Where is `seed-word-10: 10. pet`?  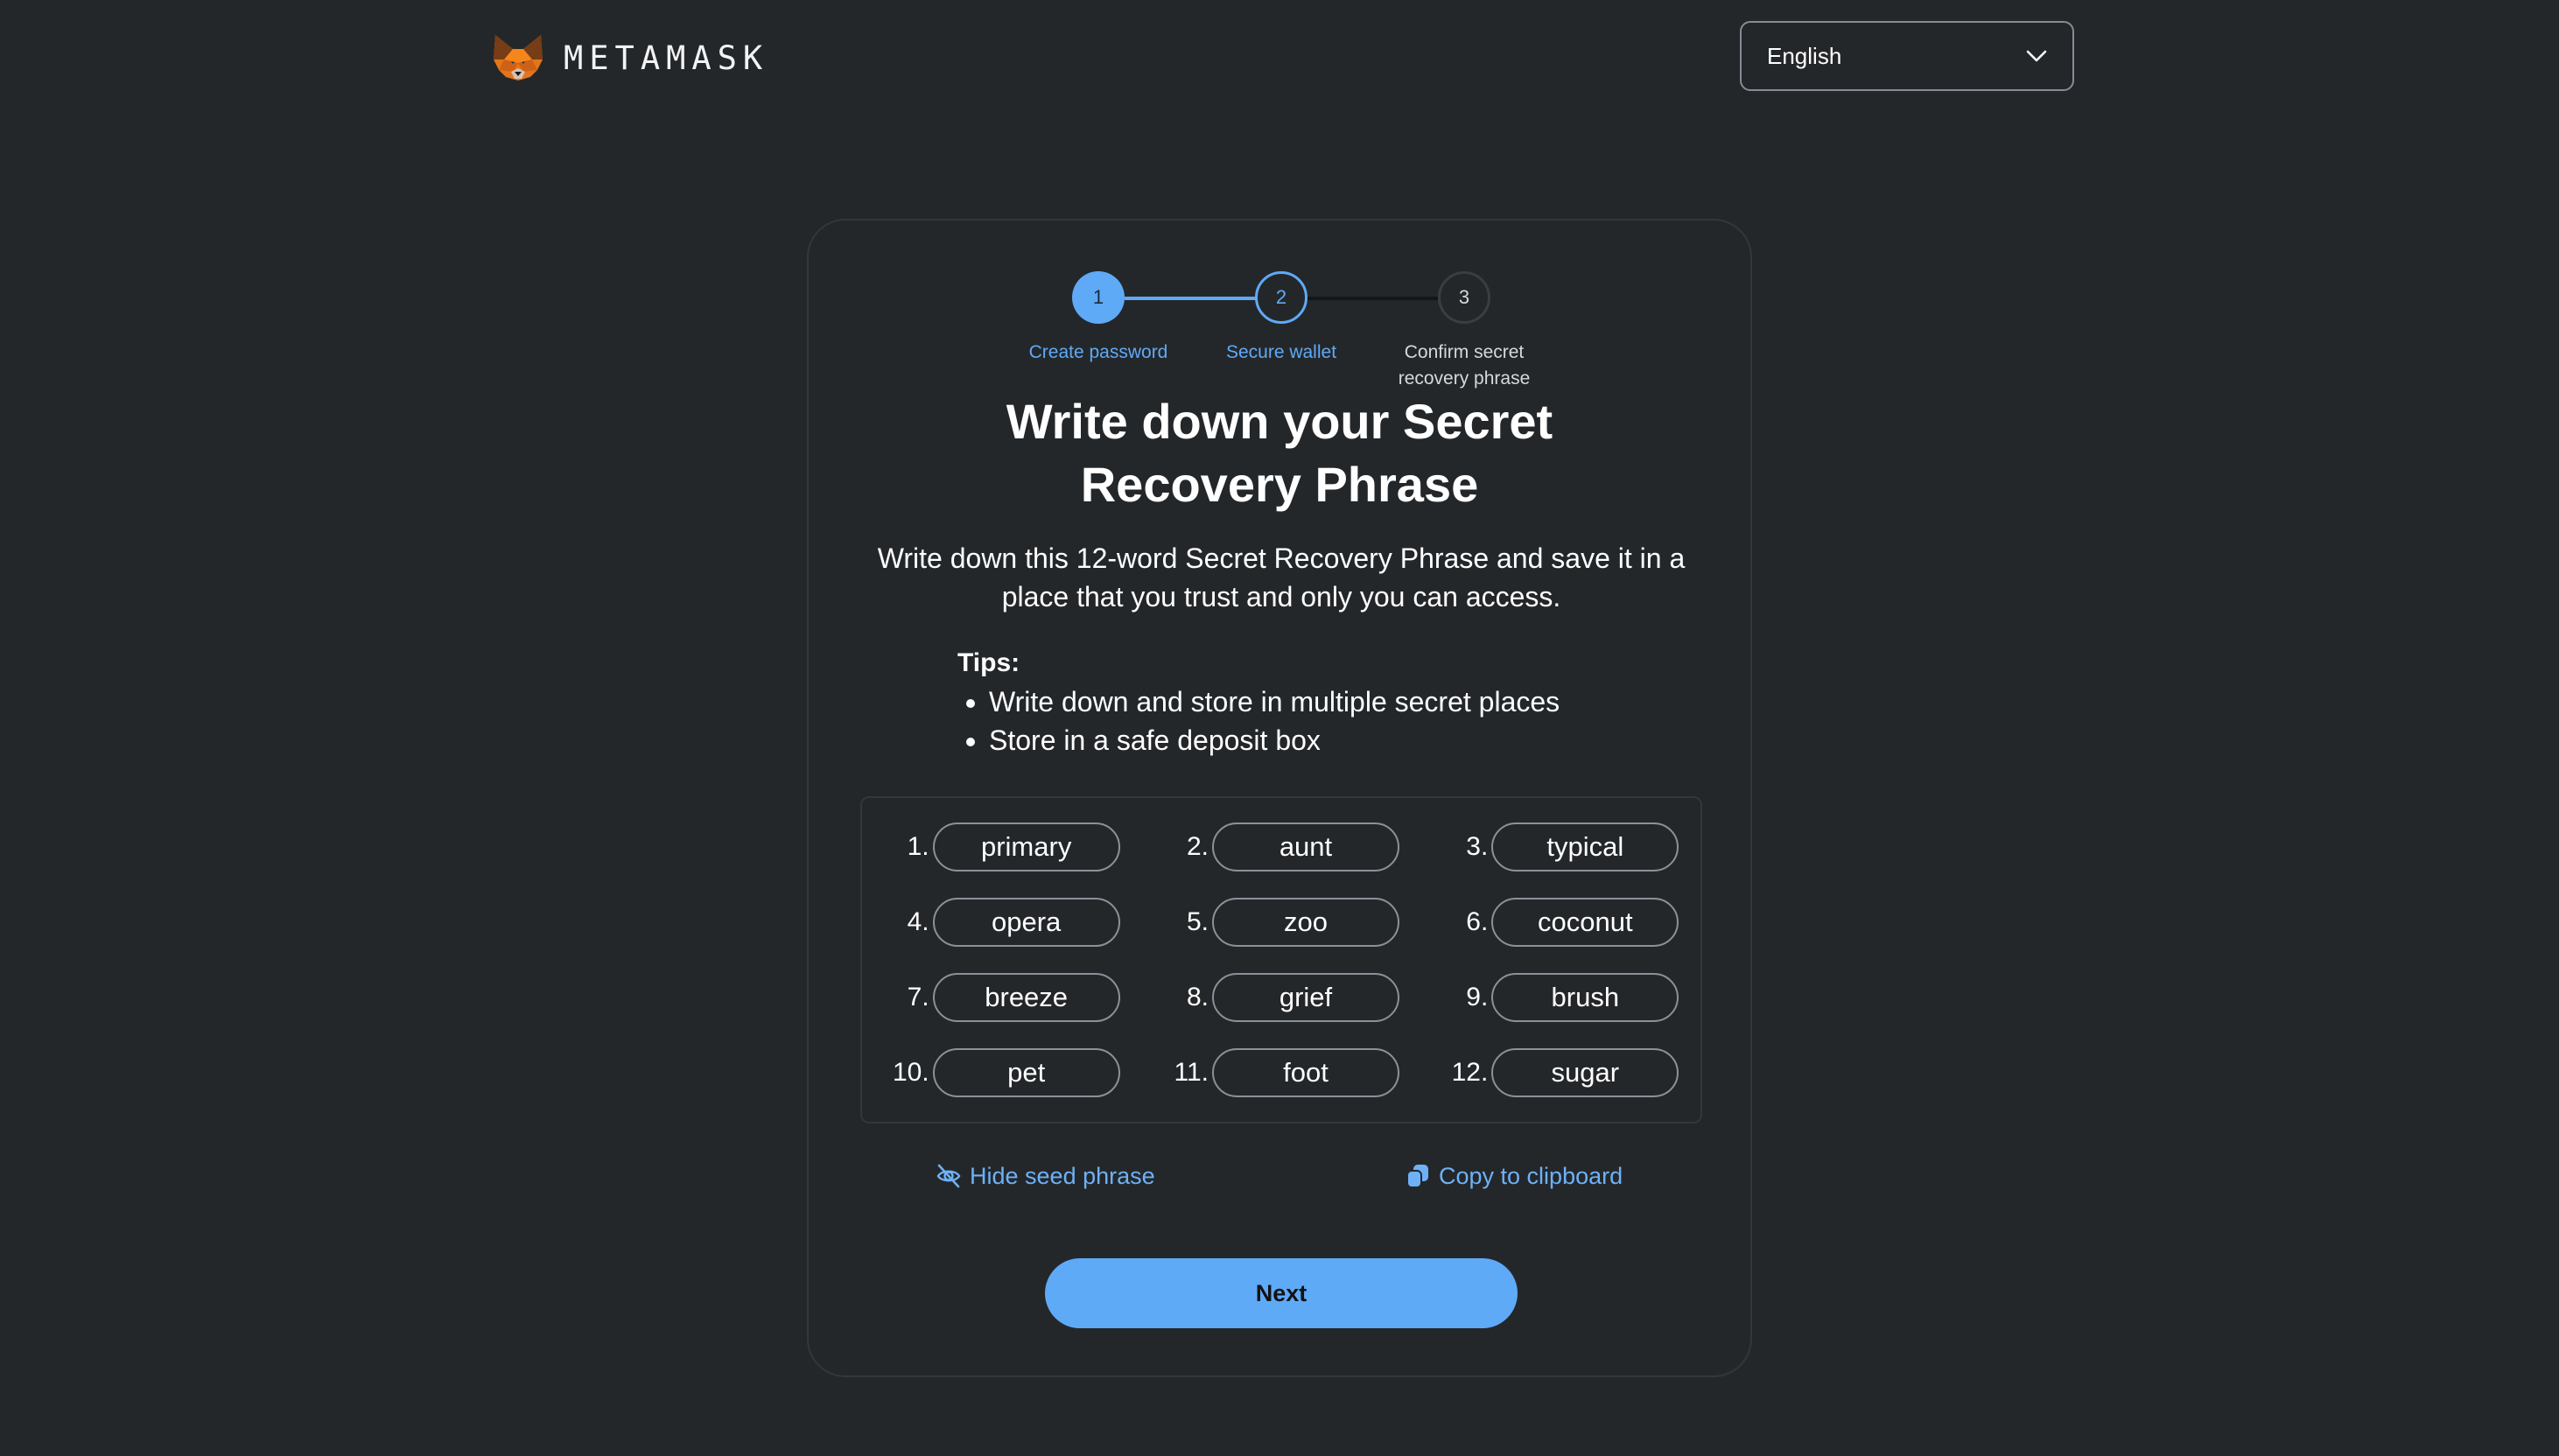
seed-word-10: 10. pet is located at coordinates (1001, 1072).